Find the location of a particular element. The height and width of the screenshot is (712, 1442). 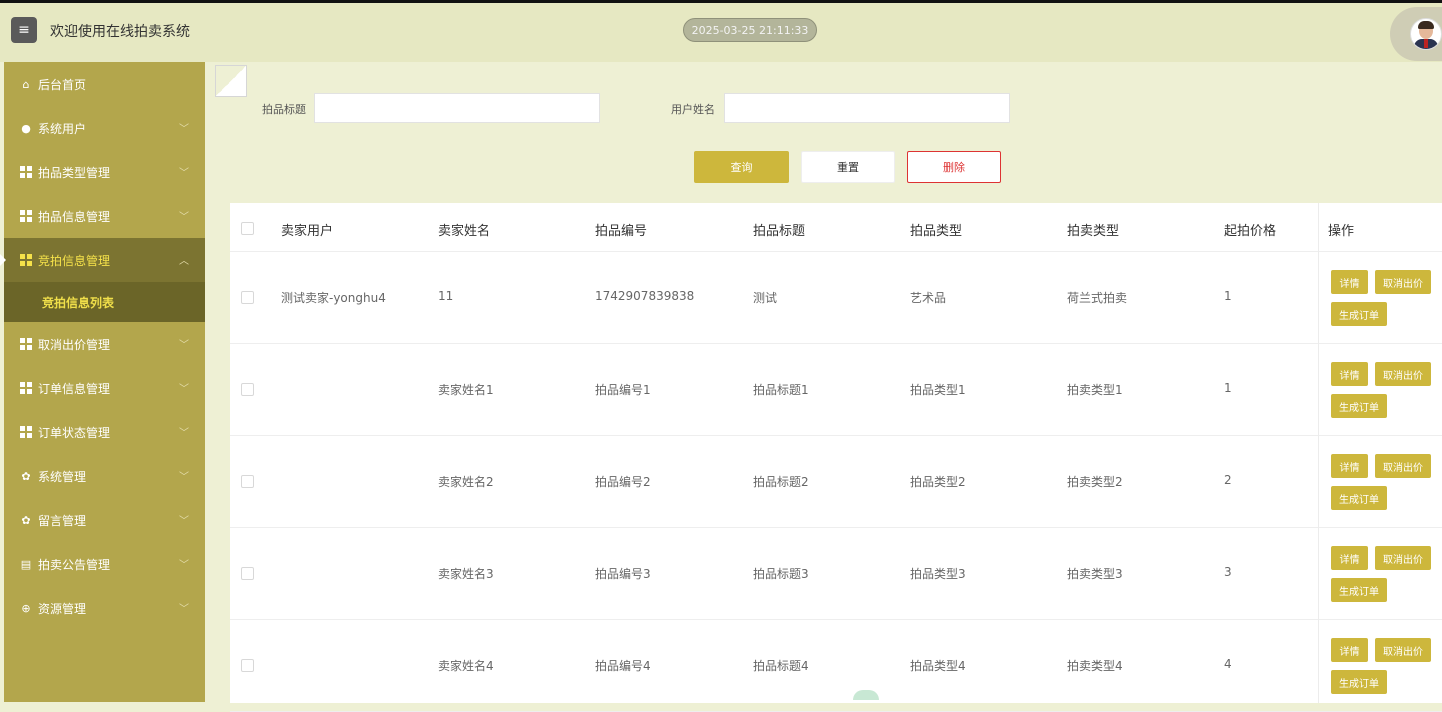

search-label-user-name: 用户姓名 is located at coordinates (693, 109).